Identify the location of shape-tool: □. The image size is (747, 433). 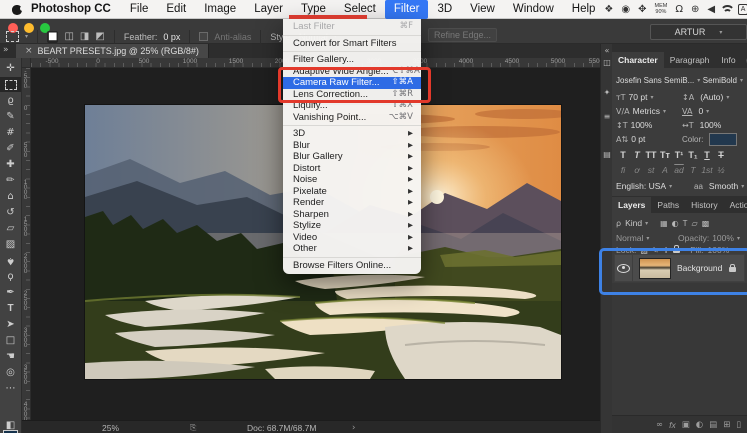
(10, 340).